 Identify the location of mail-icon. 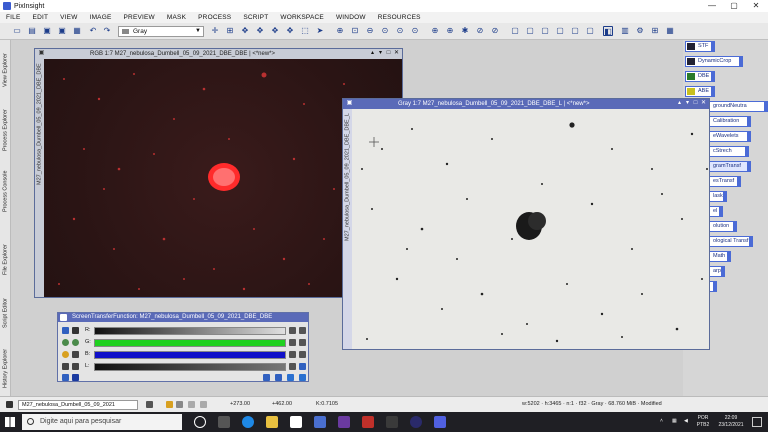
(320, 422).